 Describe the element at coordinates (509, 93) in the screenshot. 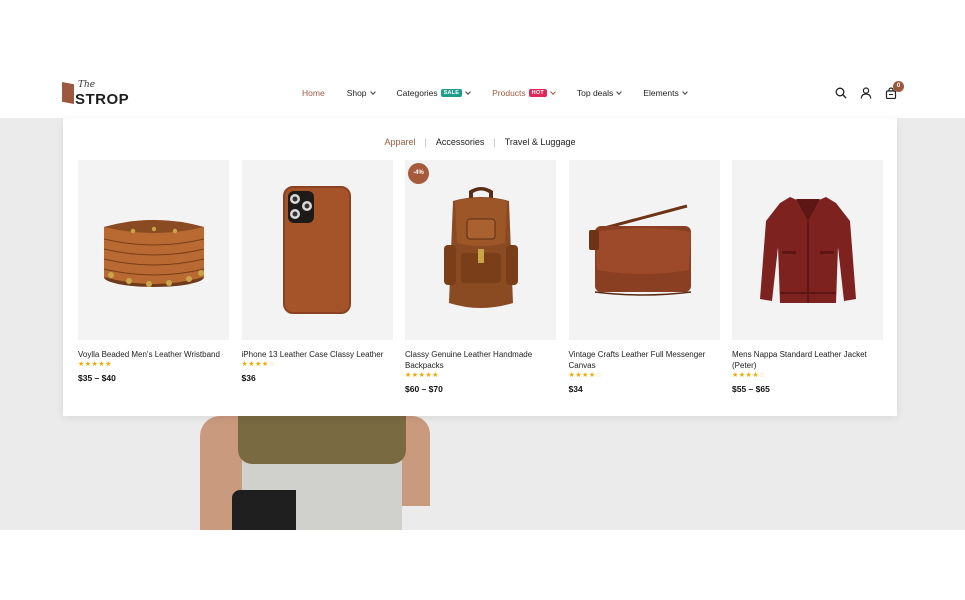

I see `nav-item-label: Products` at that location.